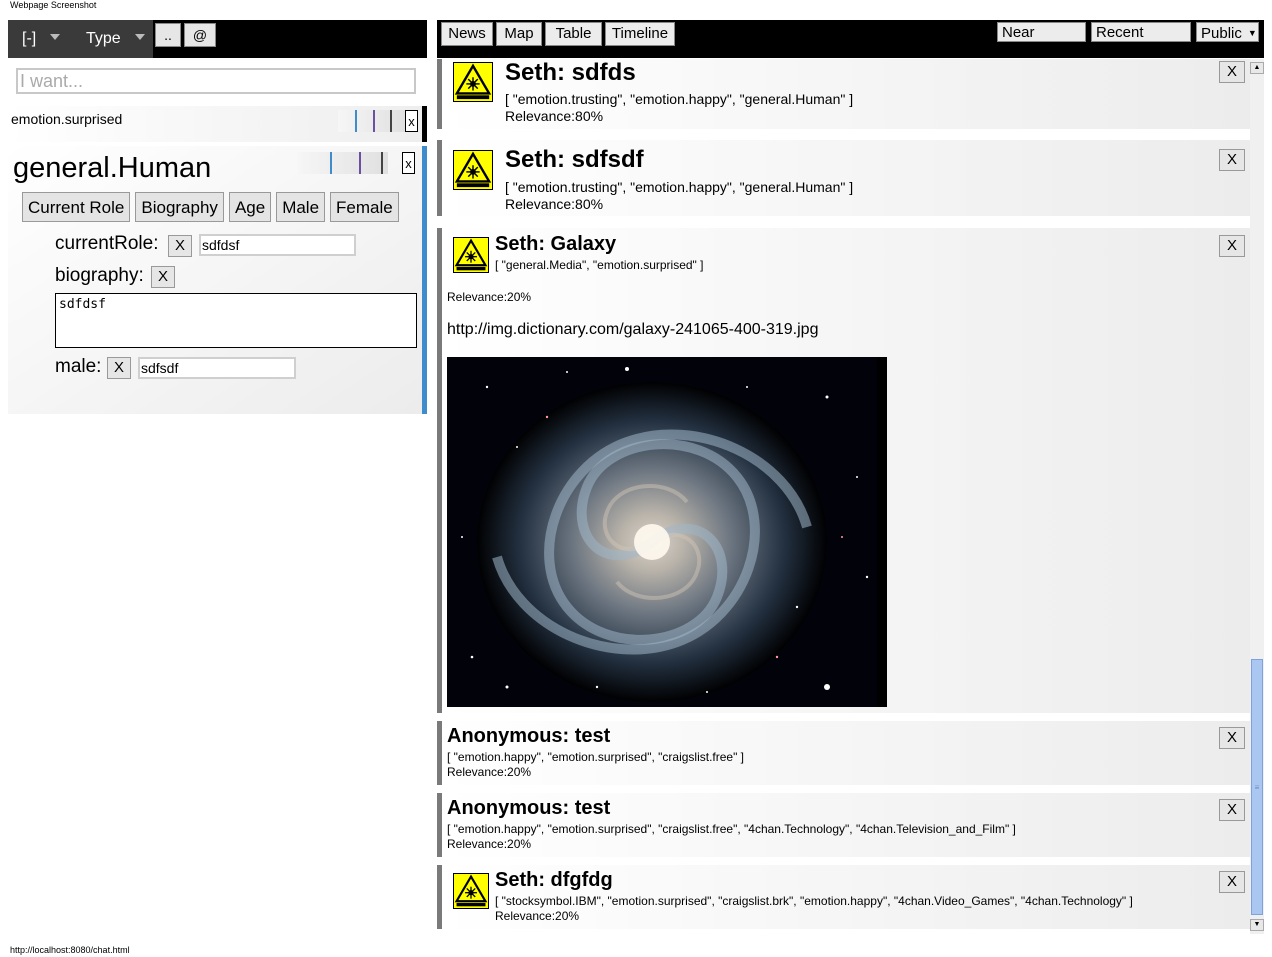 The height and width of the screenshot is (957, 1272). I want to click on want-input, so click(216, 81).